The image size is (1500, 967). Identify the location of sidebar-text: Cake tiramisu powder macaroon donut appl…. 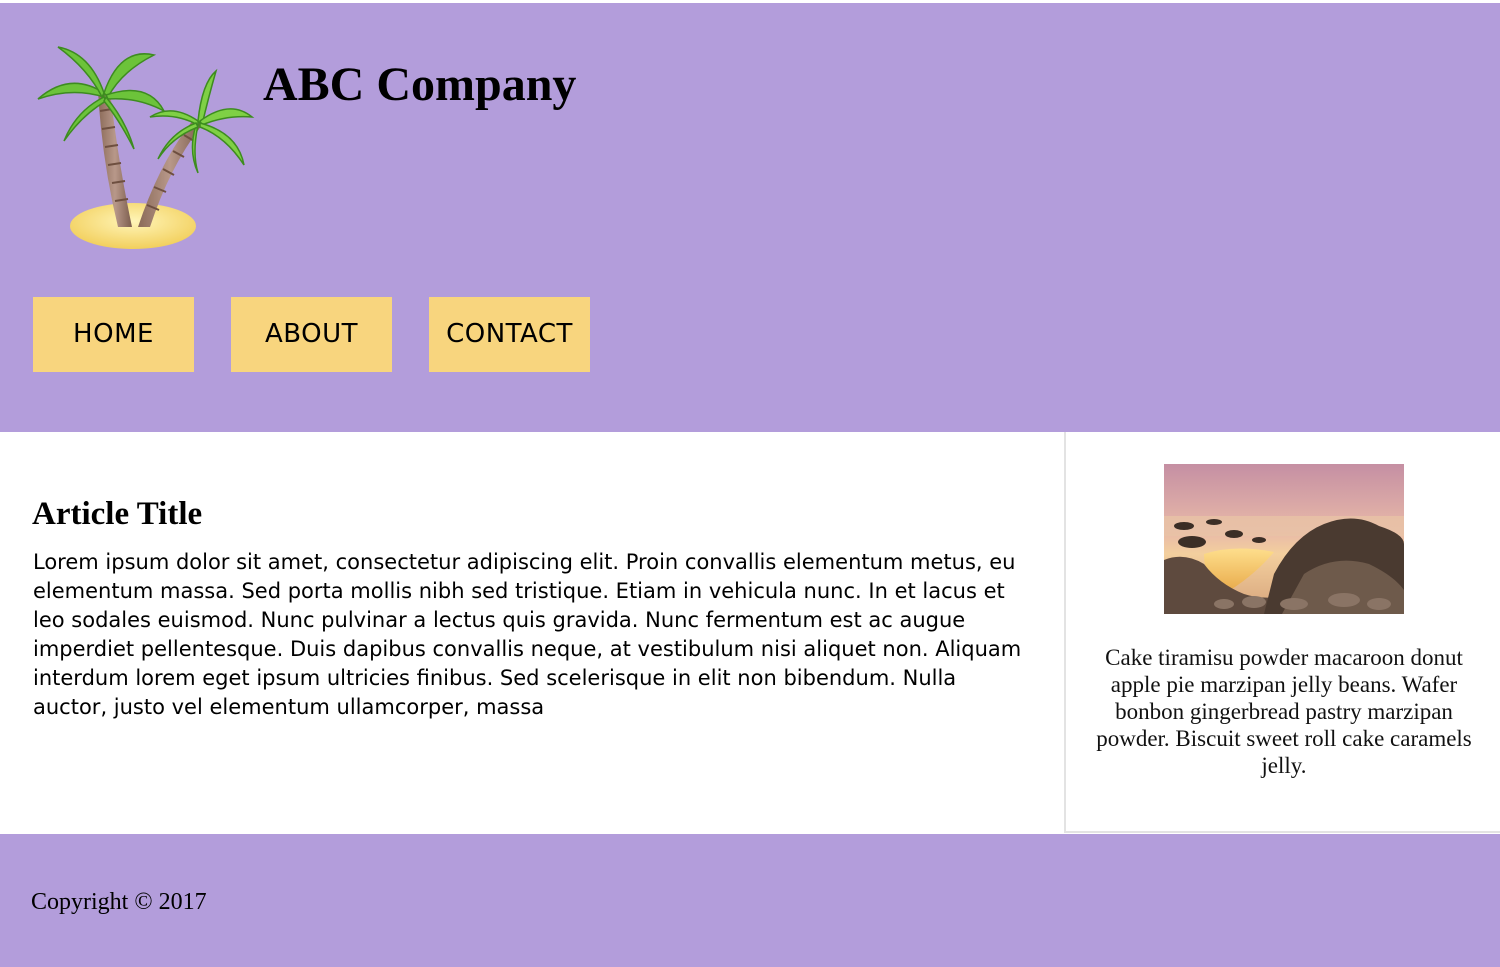
(1284, 711).